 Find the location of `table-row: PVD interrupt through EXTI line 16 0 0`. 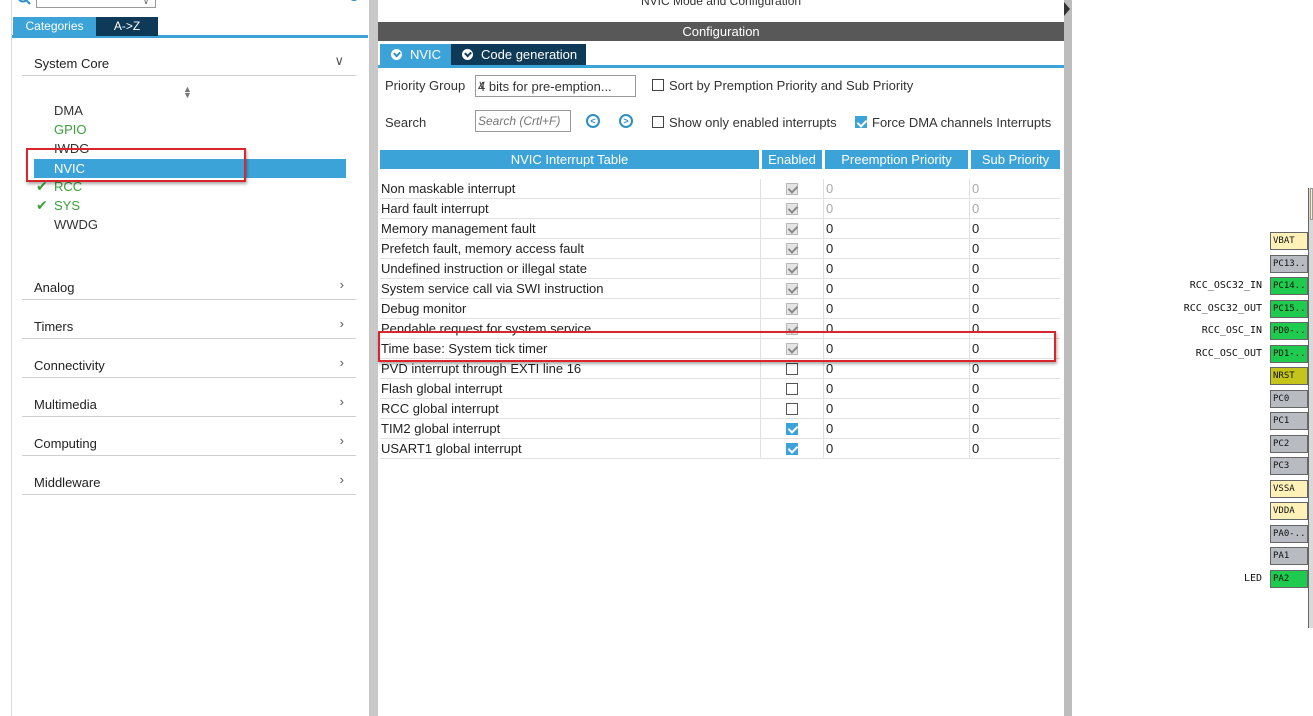

table-row: PVD interrupt through EXTI line 16 0 0 is located at coordinates (720, 369).